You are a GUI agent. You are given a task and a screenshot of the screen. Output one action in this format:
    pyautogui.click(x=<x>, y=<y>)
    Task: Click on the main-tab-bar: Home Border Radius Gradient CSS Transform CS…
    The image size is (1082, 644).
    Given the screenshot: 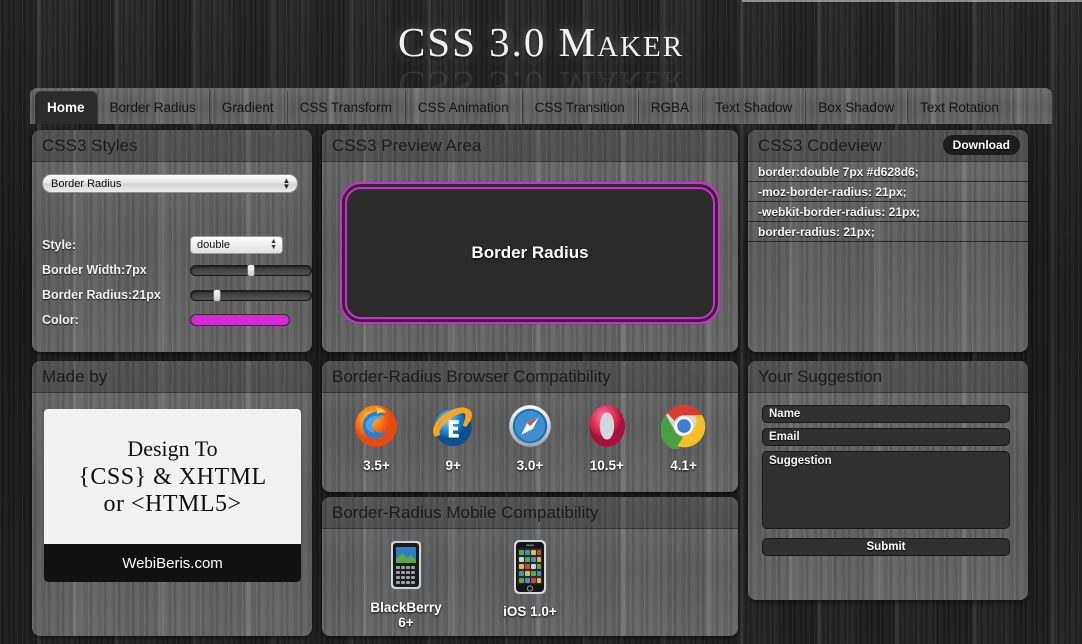 What is the action you would take?
    pyautogui.click(x=541, y=106)
    